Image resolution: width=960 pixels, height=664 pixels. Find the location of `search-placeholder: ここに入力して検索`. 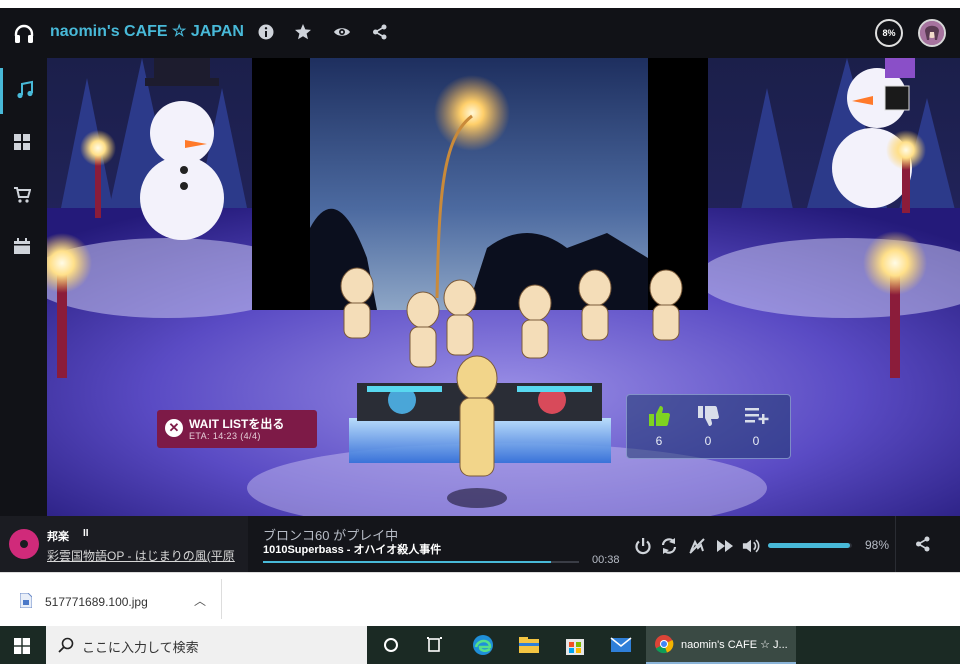

search-placeholder: ここに入力して検索 is located at coordinates (140, 647).